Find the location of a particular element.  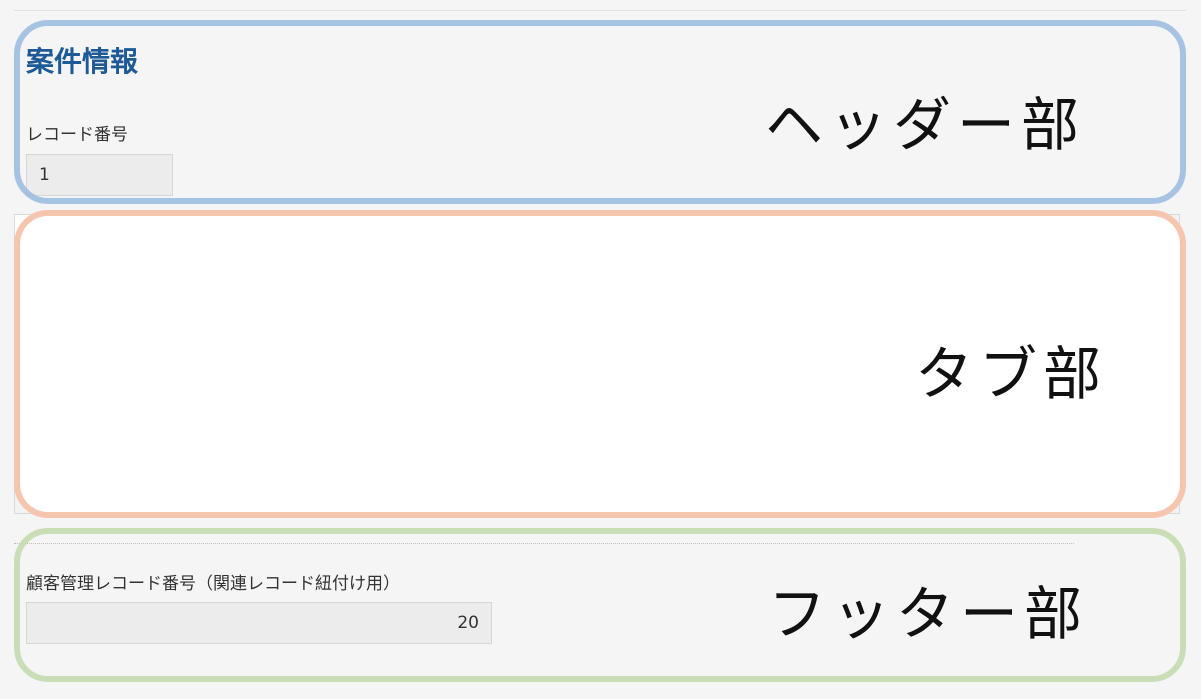

tab-strip: 基本情報 契約プラン 詳細情報 全項目 is located at coordinates (597, 243).